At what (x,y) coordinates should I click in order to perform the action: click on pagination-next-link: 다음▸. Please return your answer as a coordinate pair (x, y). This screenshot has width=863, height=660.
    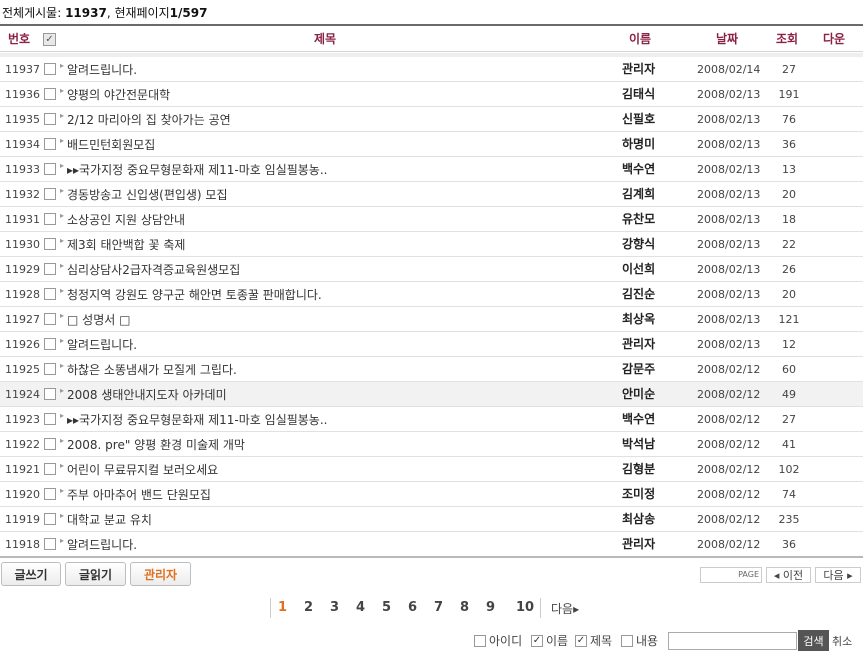
    Looking at the image, I should click on (565, 608).